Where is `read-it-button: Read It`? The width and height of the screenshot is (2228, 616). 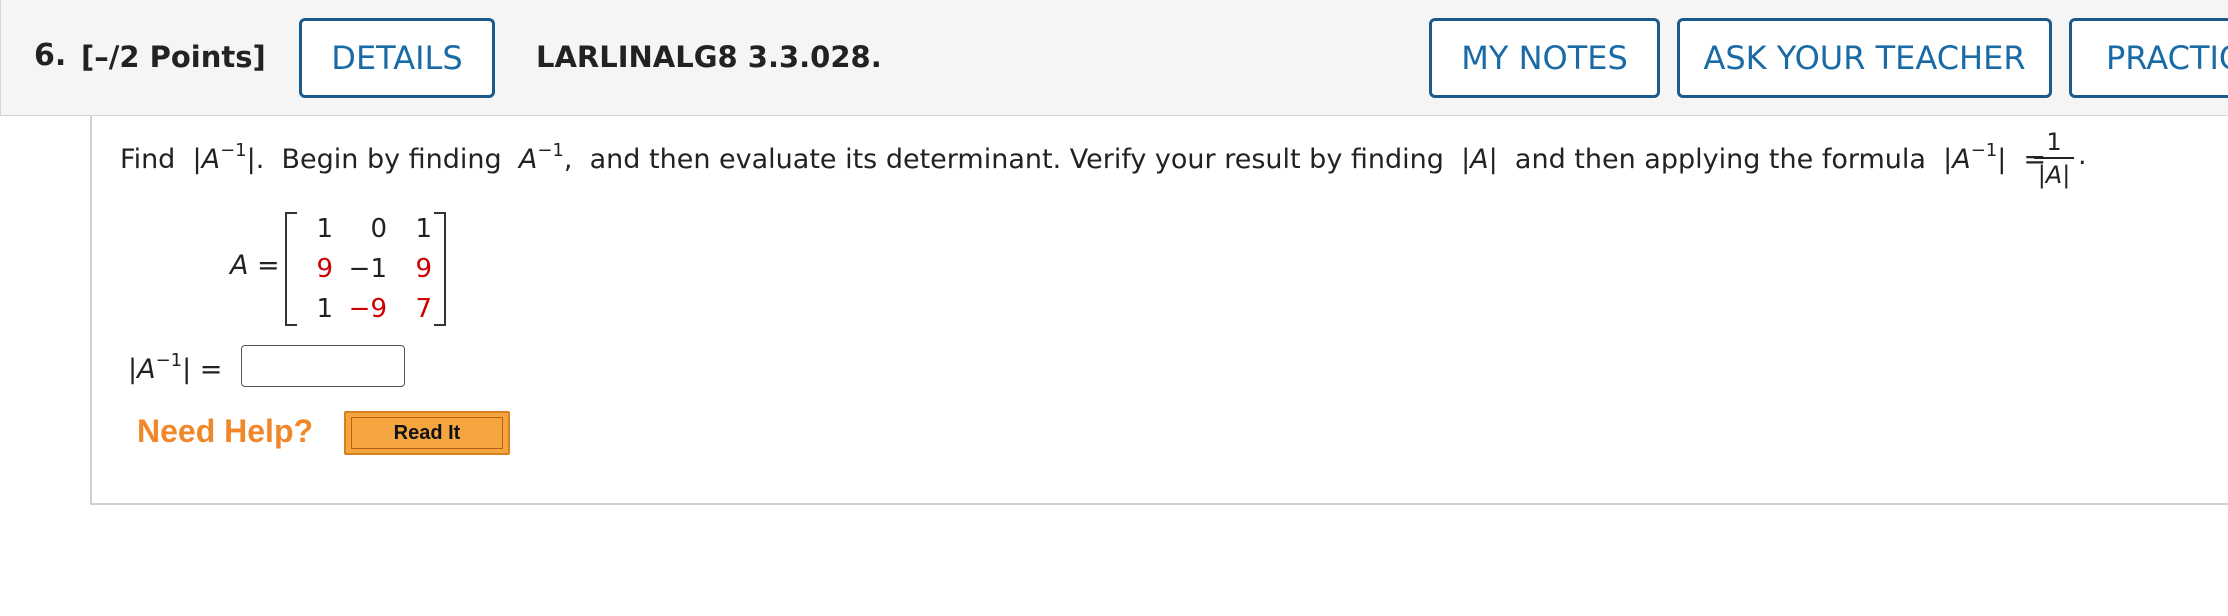 read-it-button: Read It is located at coordinates (427, 433).